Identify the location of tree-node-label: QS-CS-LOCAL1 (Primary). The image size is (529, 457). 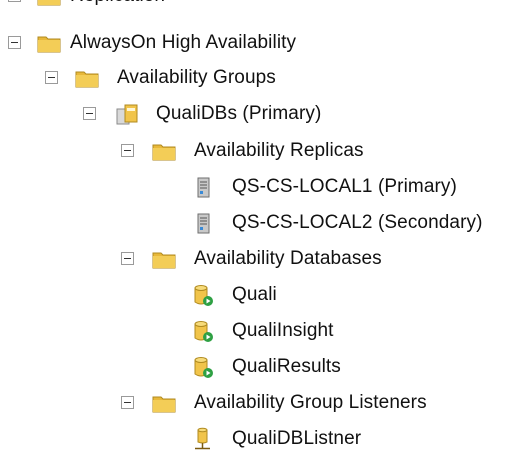
(344, 186).